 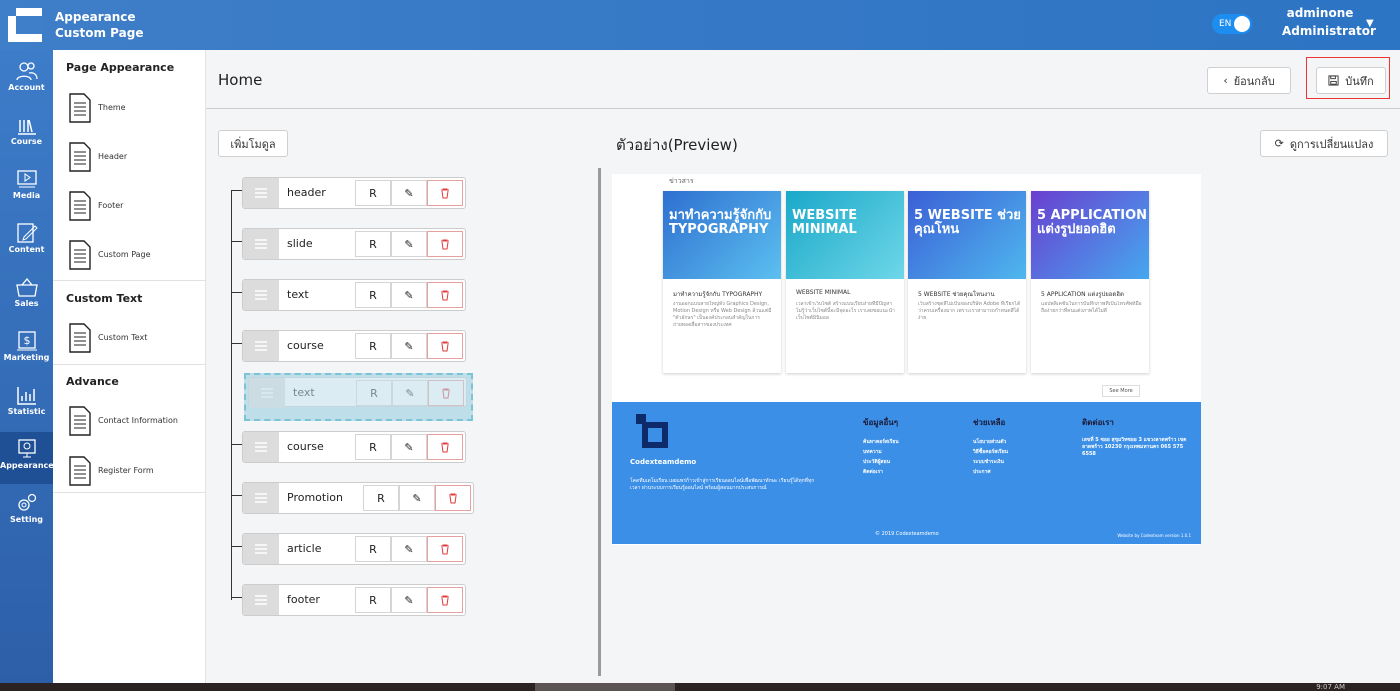 What do you see at coordinates (1121, 391) in the screenshot?
I see `see-more-button: See More` at bounding box center [1121, 391].